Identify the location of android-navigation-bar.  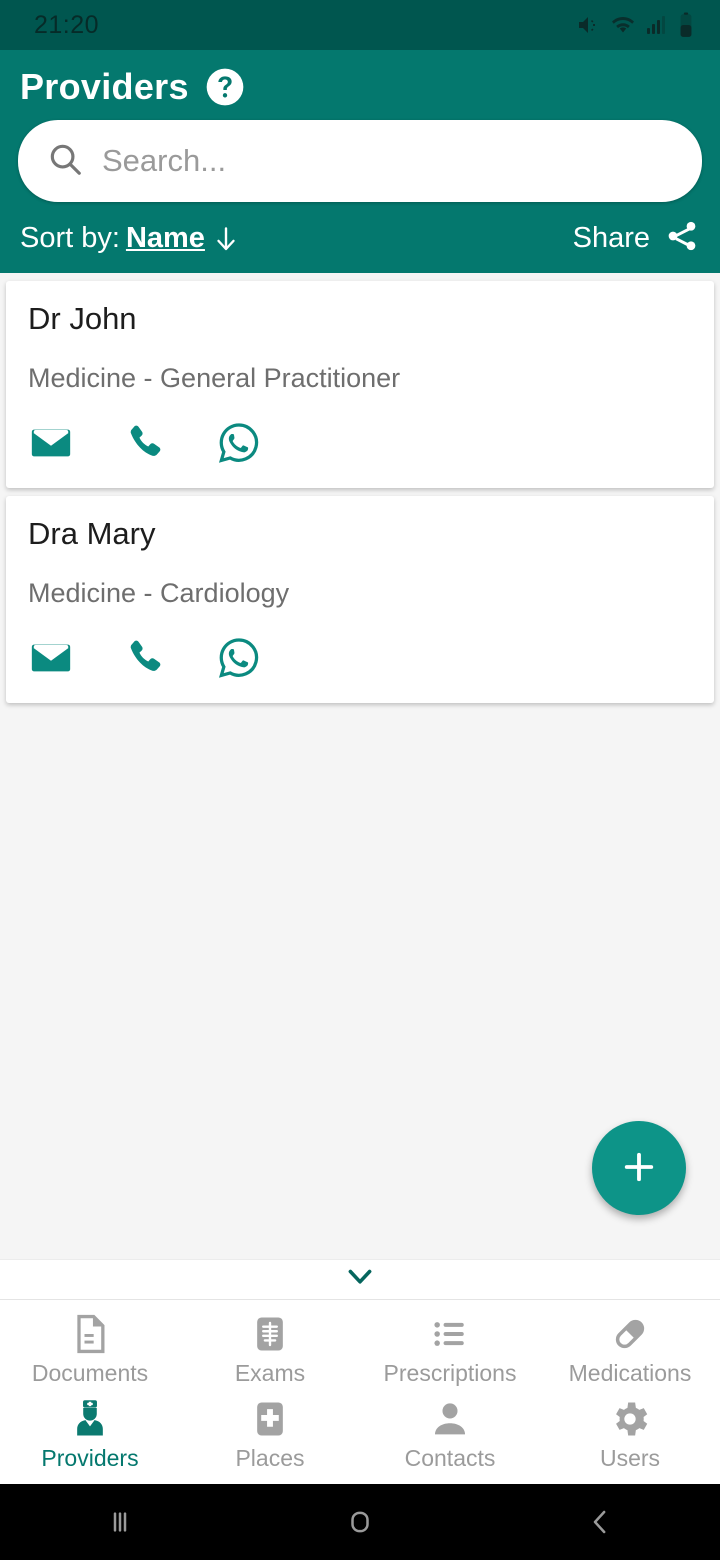
(360, 1522).